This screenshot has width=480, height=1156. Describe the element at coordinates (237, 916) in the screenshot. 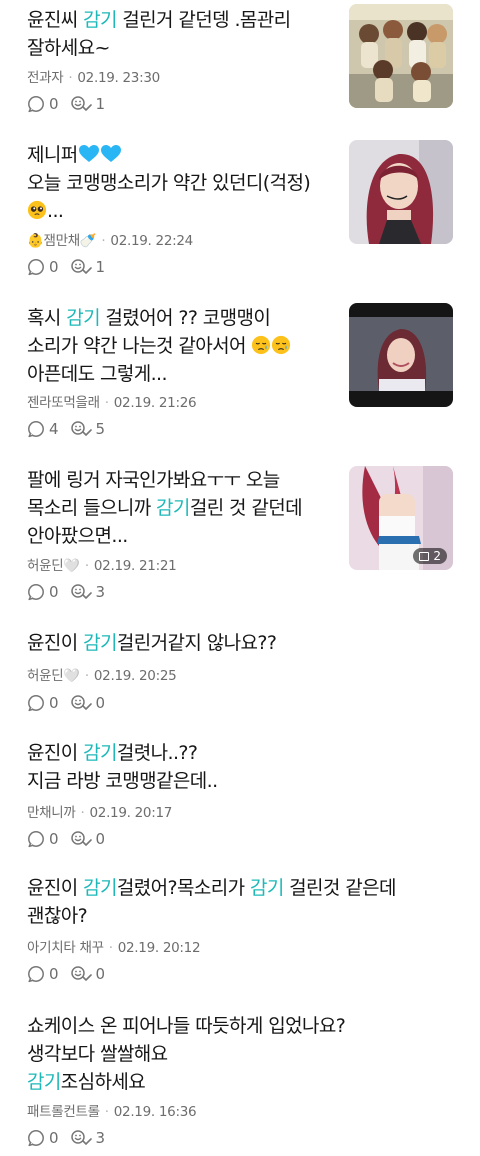

I see `post-text-line: 괜찮아?` at that location.